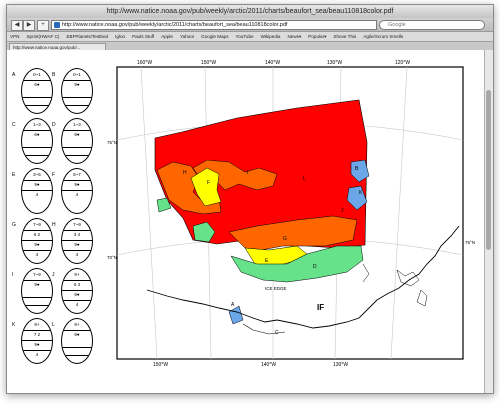  Describe the element at coordinates (397, 25) in the screenshot. I see `search-placeholder: Google` at that location.